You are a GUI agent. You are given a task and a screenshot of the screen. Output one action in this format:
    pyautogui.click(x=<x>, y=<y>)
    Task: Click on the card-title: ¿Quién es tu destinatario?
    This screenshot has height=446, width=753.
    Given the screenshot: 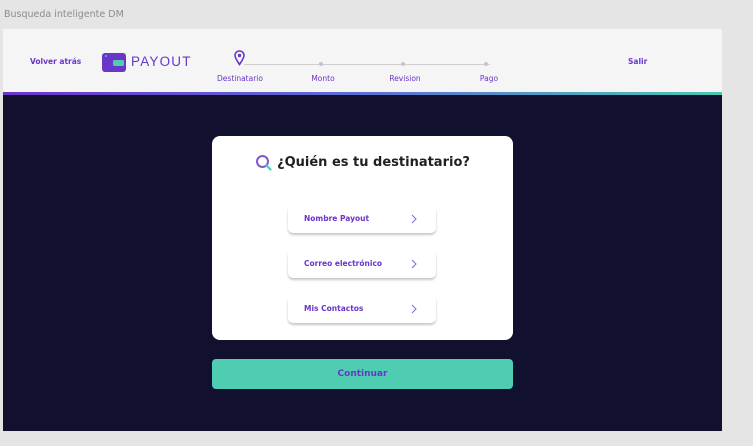 What is the action you would take?
    pyautogui.click(x=362, y=162)
    